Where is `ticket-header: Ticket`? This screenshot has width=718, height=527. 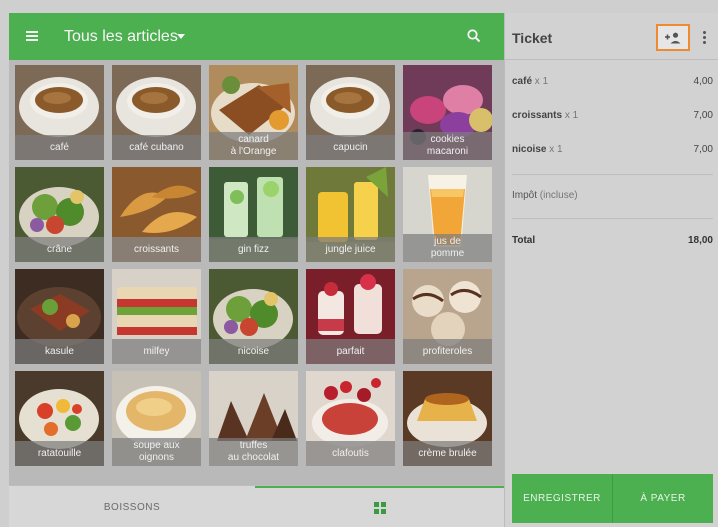 ticket-header: Ticket is located at coordinates (611, 36).